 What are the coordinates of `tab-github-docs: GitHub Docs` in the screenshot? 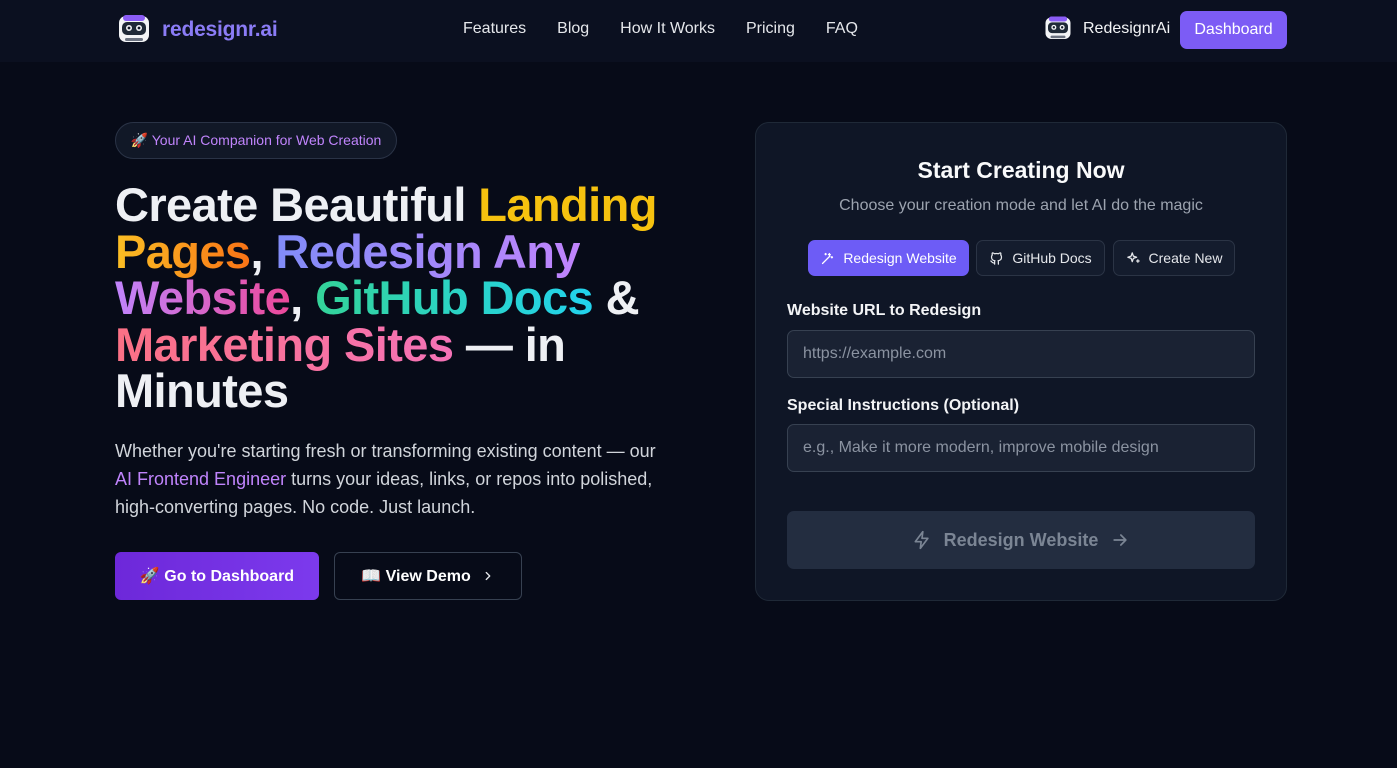 It's located at (1040, 258).